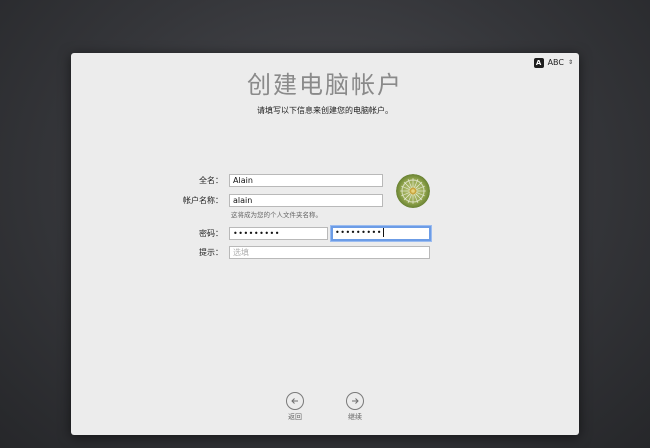 This screenshot has width=650, height=448. Describe the element at coordinates (325, 110) in the screenshot. I see `page-subtitle: 请填写以下信息来创建您的电脑帐户。` at that location.